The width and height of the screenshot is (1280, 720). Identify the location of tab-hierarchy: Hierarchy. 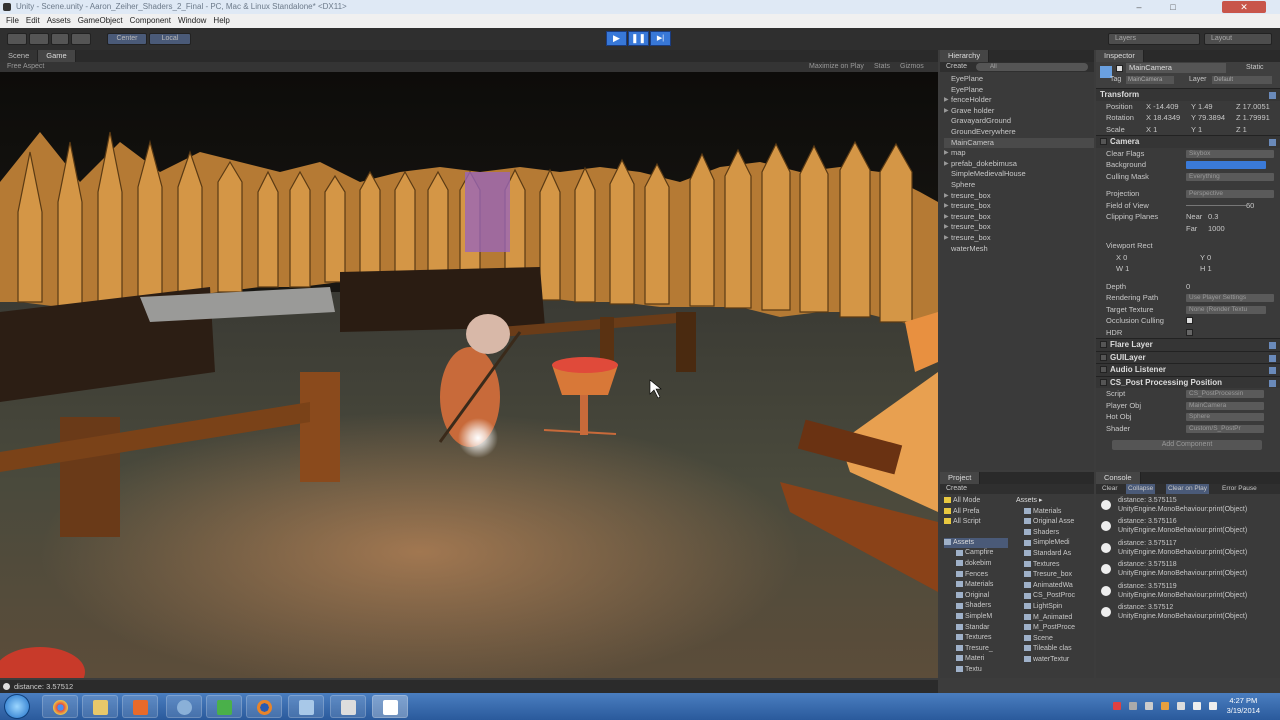
(965, 56).